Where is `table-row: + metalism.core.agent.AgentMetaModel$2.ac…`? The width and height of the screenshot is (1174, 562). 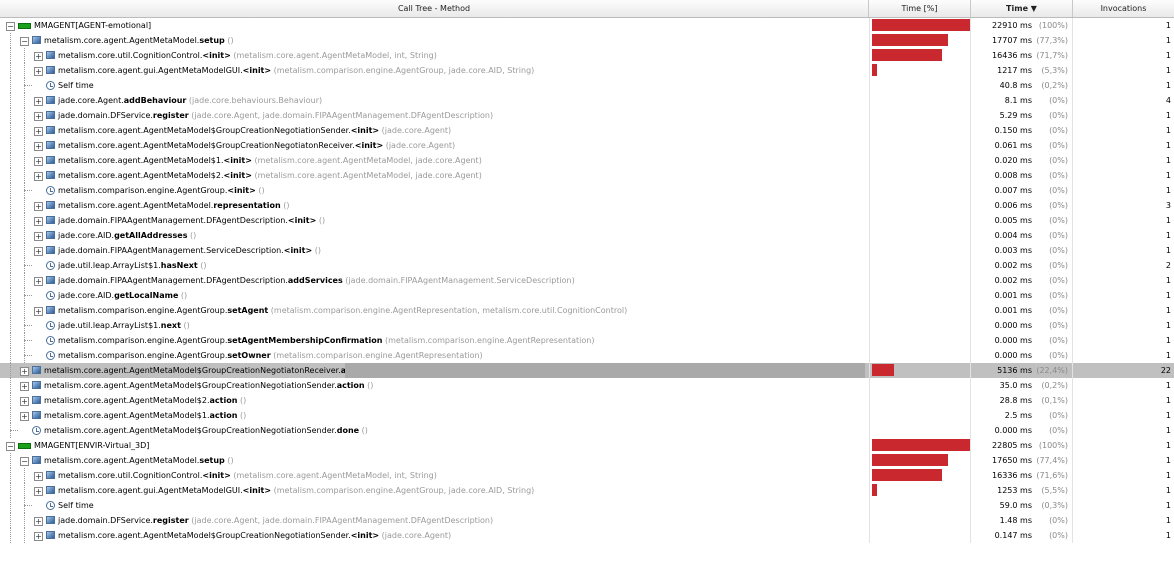 table-row: + metalism.core.agent.AgentMetaModel$2.ac… is located at coordinates (587, 400).